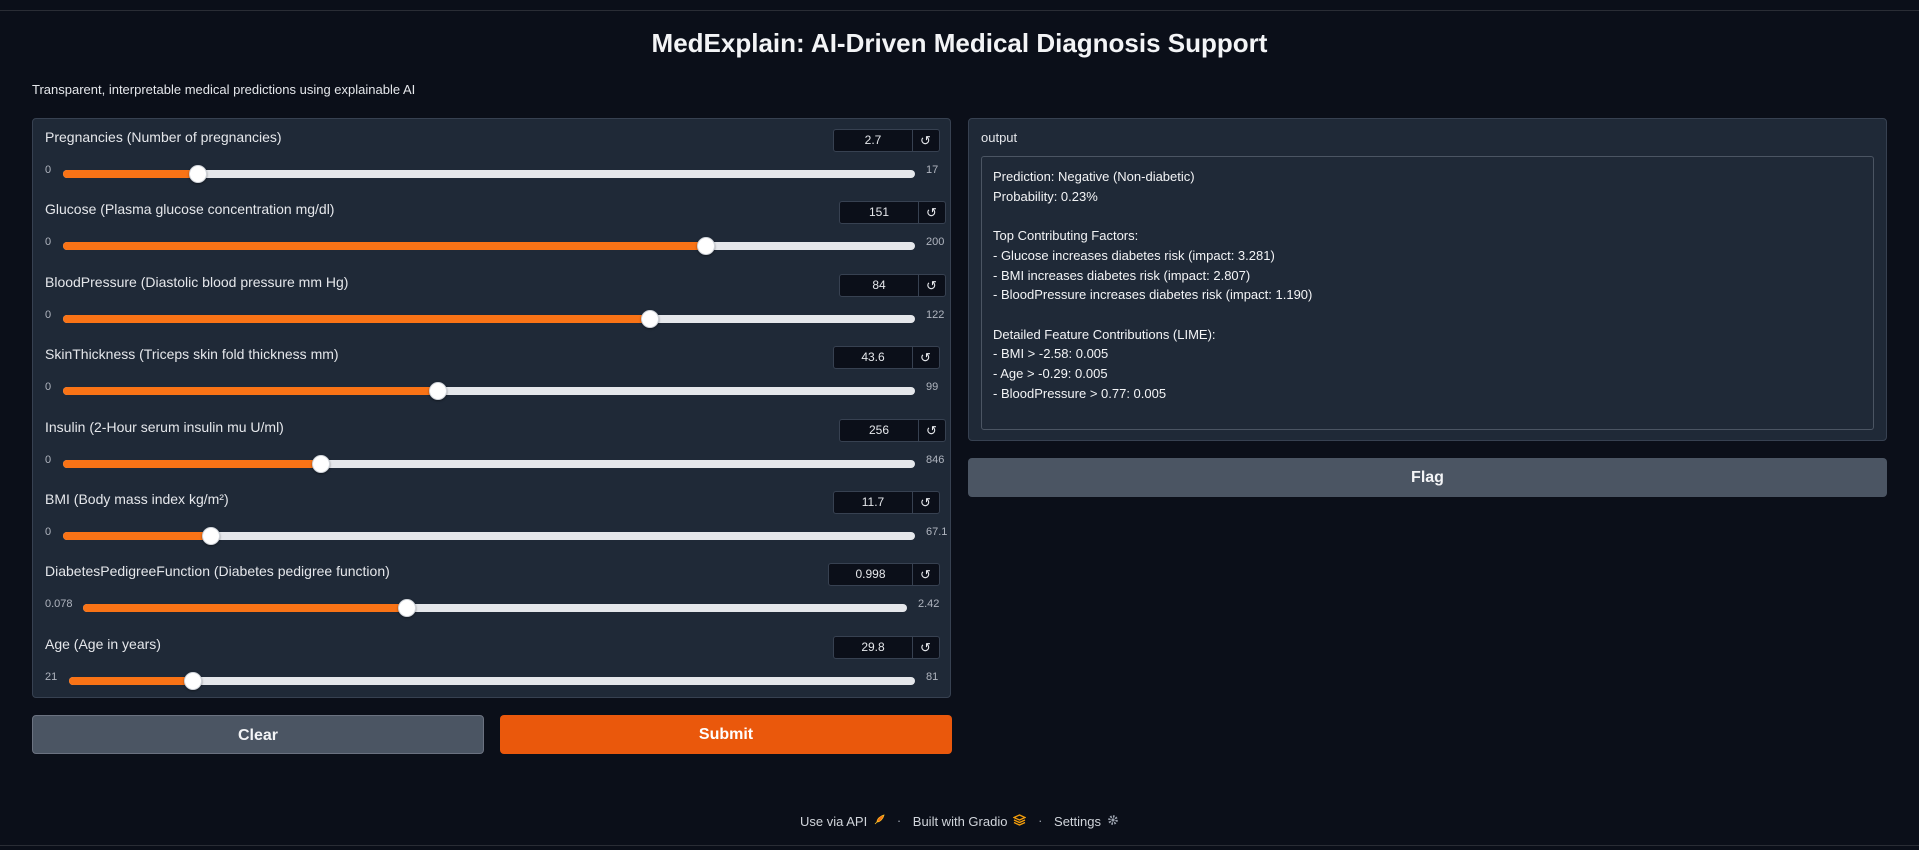 The width and height of the screenshot is (1919, 850). Describe the element at coordinates (873, 140) in the screenshot. I see `number-input: 2.7` at that location.